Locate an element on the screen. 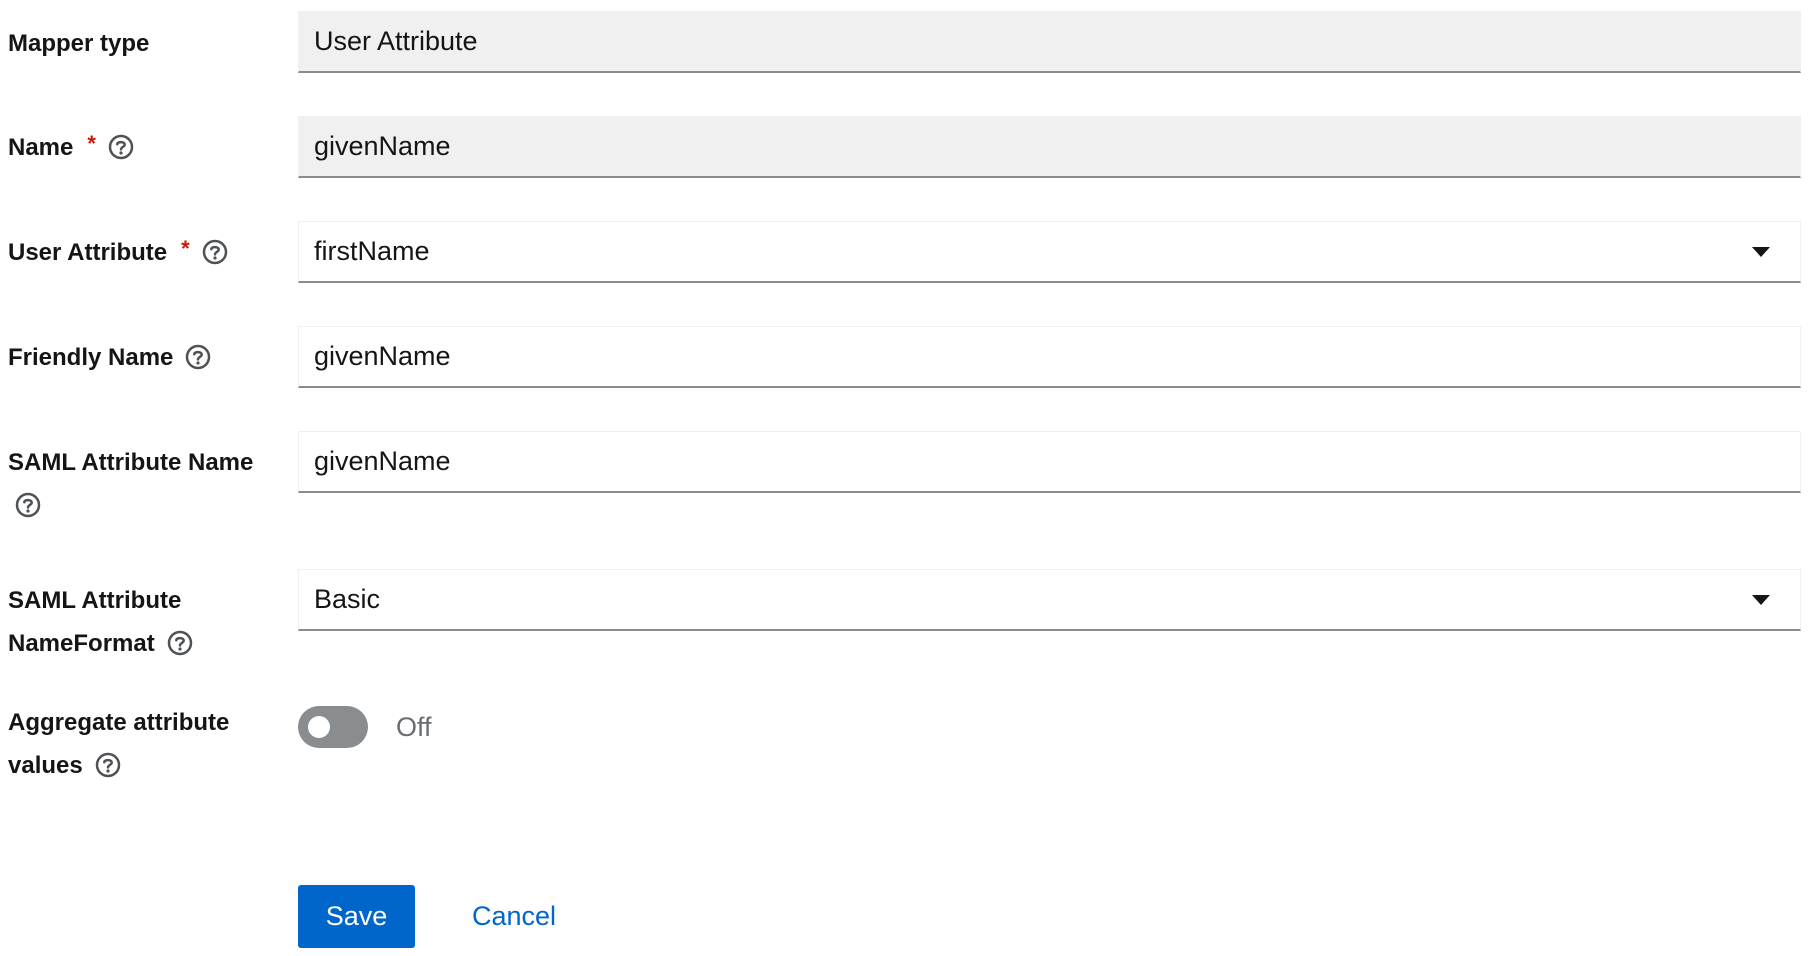  aggregate-attribute-values-label: Aggregate attribute values is located at coordinates (119, 744).